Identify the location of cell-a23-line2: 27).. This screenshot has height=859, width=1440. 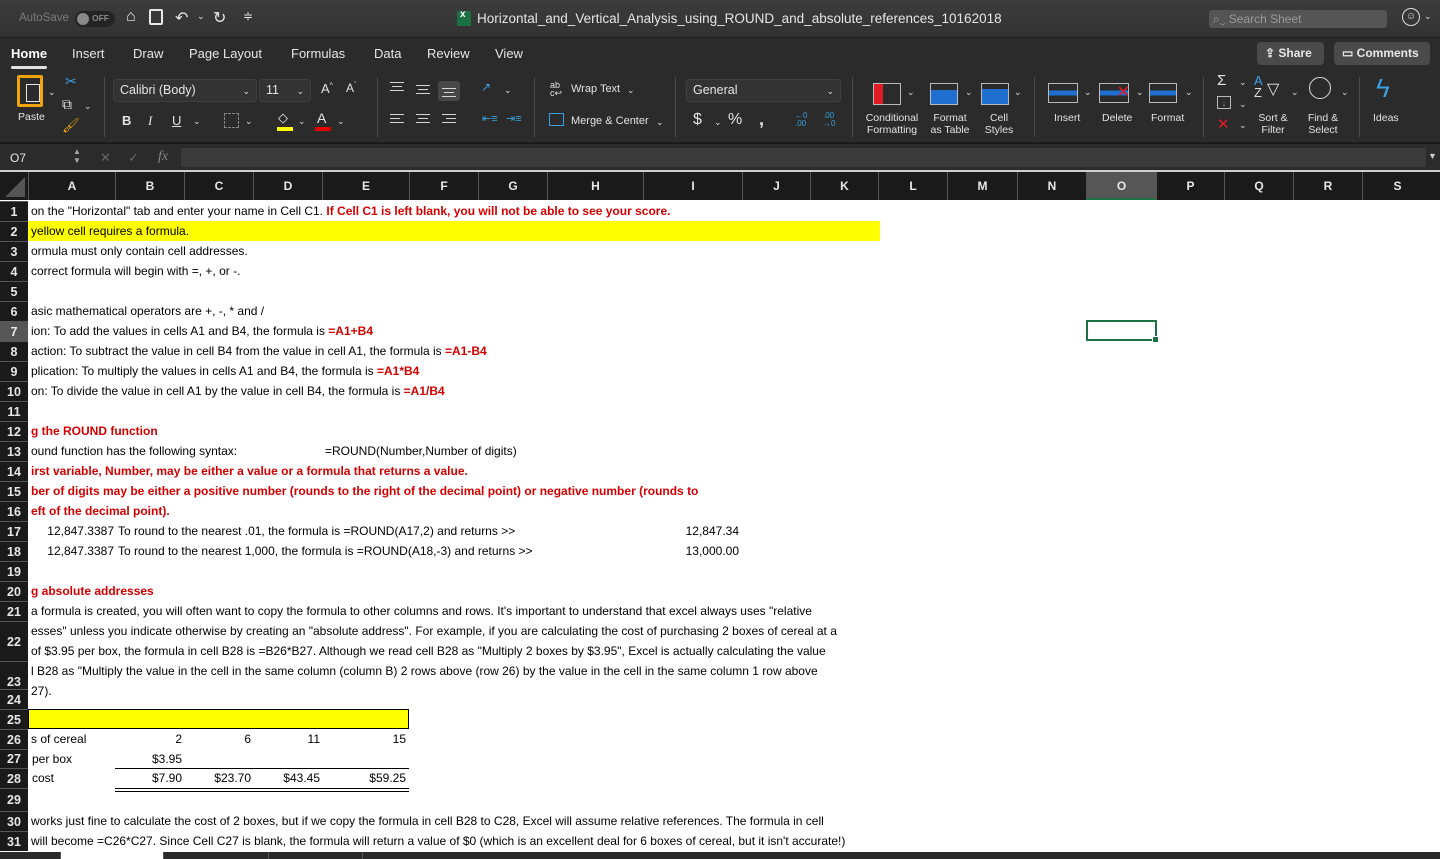
(41, 691).